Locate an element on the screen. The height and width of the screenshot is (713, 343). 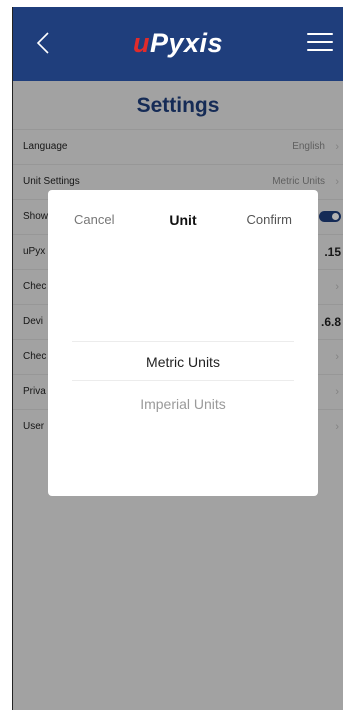
app-logo: uPyxis is located at coordinates (178, 43).